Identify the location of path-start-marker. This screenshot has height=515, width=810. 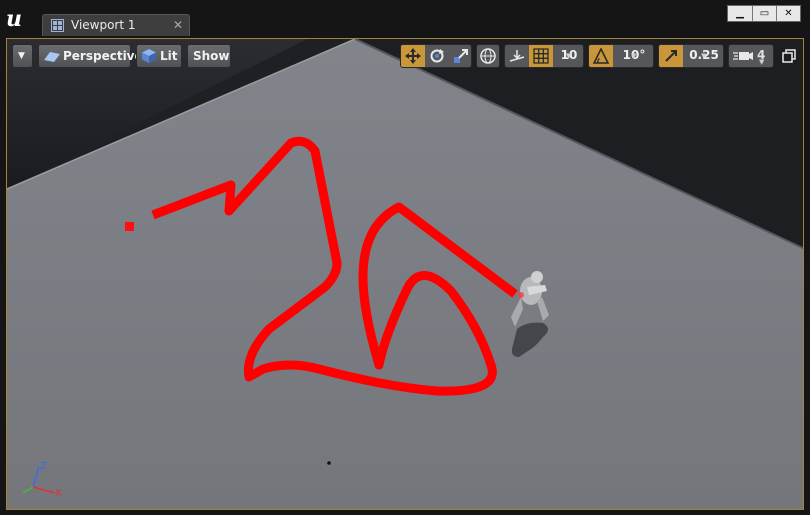
(129, 226).